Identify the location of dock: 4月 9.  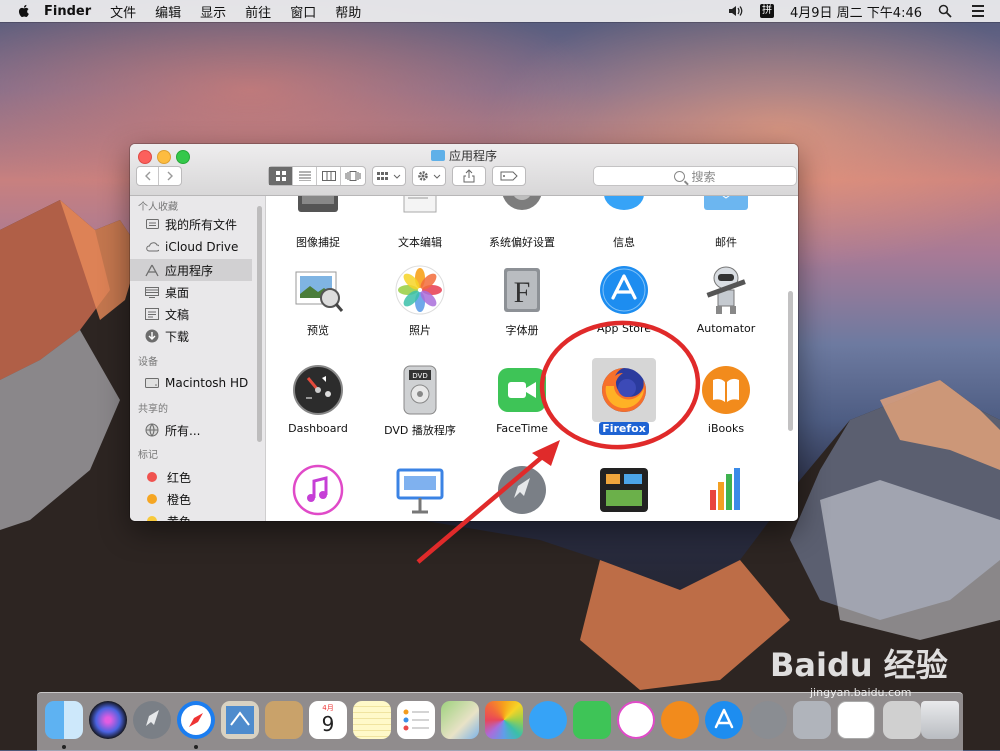
(500, 721).